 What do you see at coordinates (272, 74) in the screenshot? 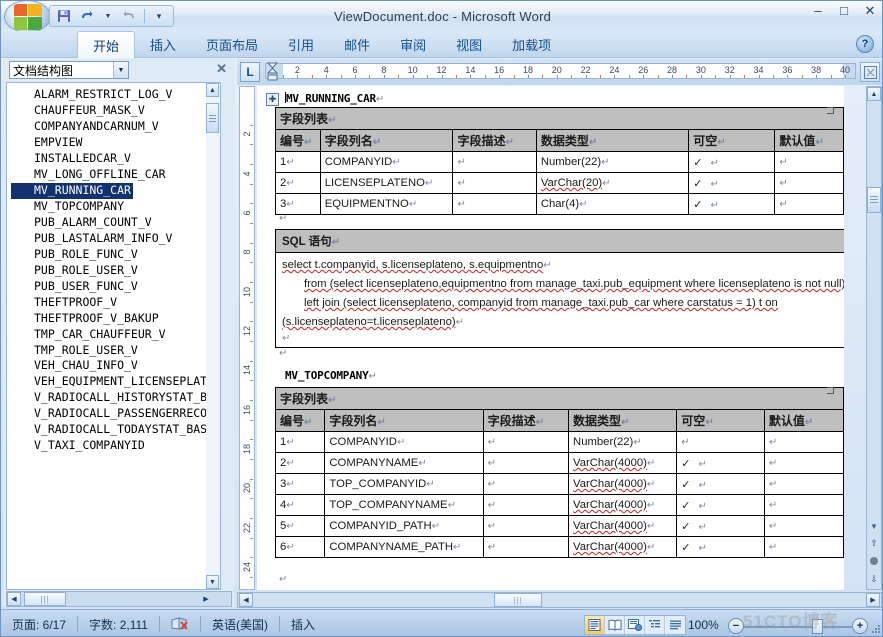
I see `indent-markers` at bounding box center [272, 74].